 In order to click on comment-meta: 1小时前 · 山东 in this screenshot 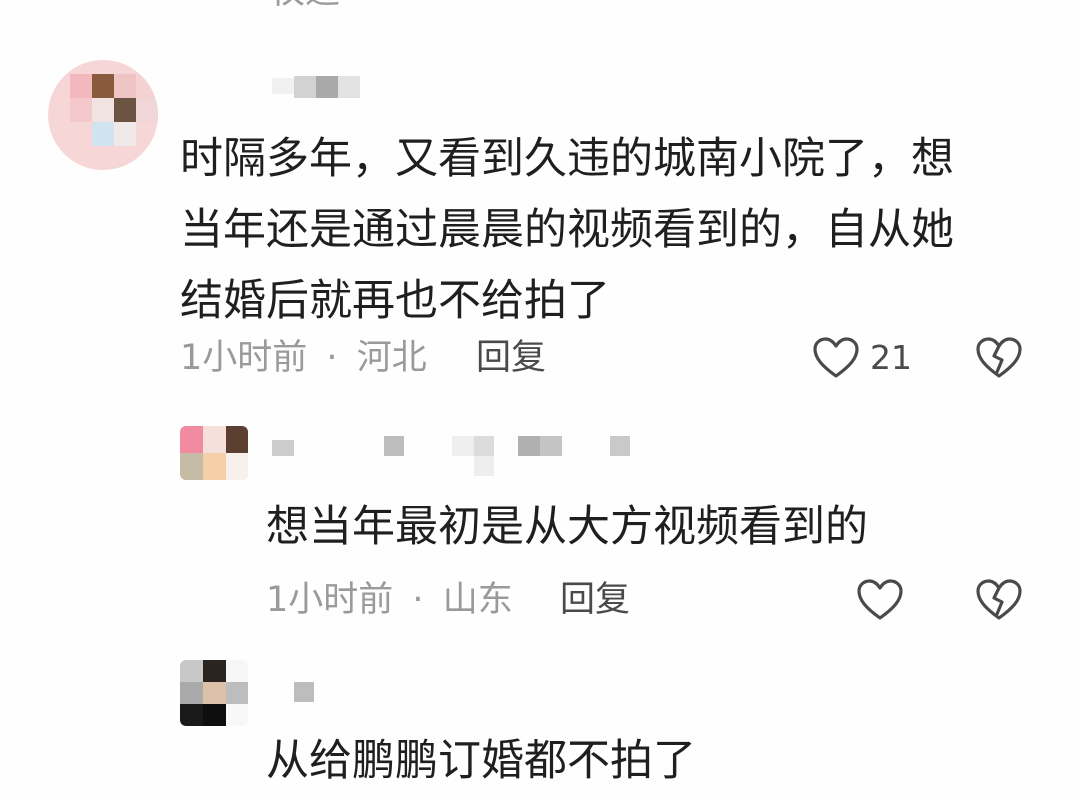, I will do `click(389, 600)`.